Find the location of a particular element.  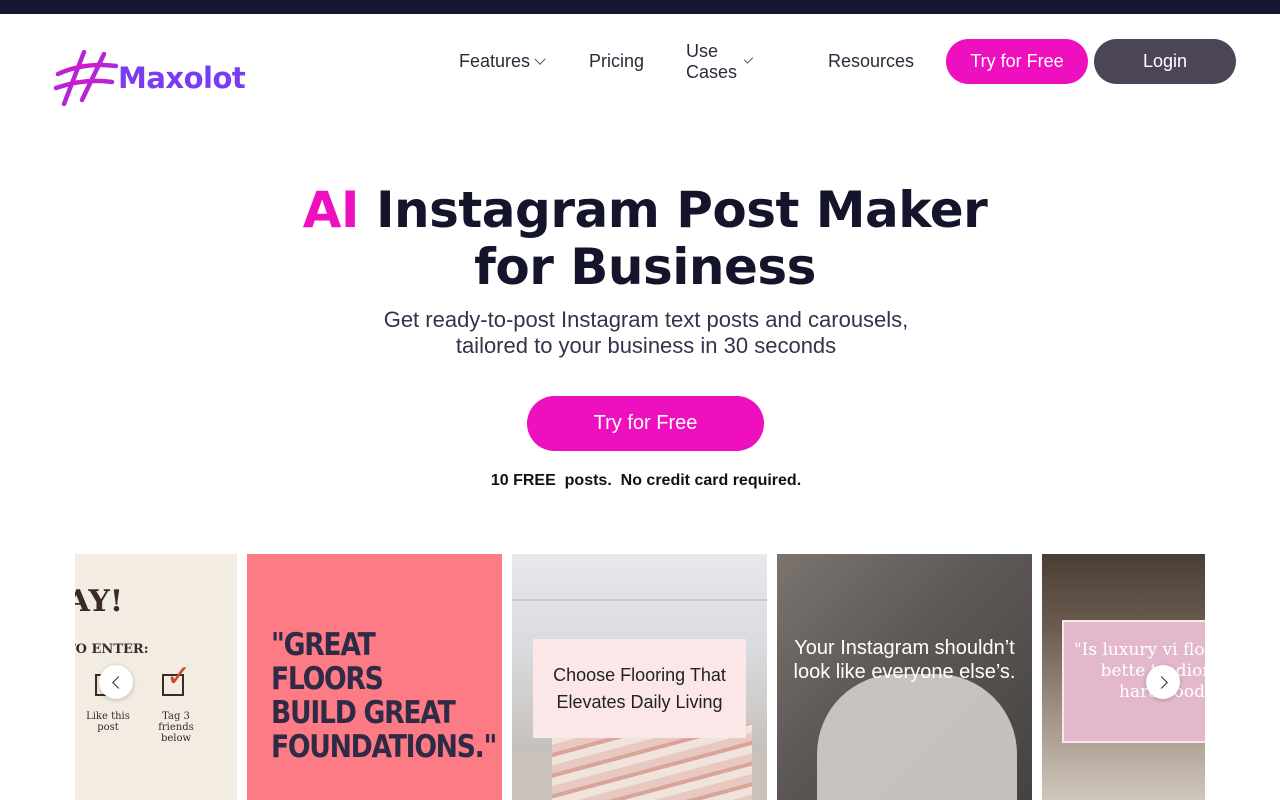

entry-step-label: Like this post is located at coordinates (108, 722).